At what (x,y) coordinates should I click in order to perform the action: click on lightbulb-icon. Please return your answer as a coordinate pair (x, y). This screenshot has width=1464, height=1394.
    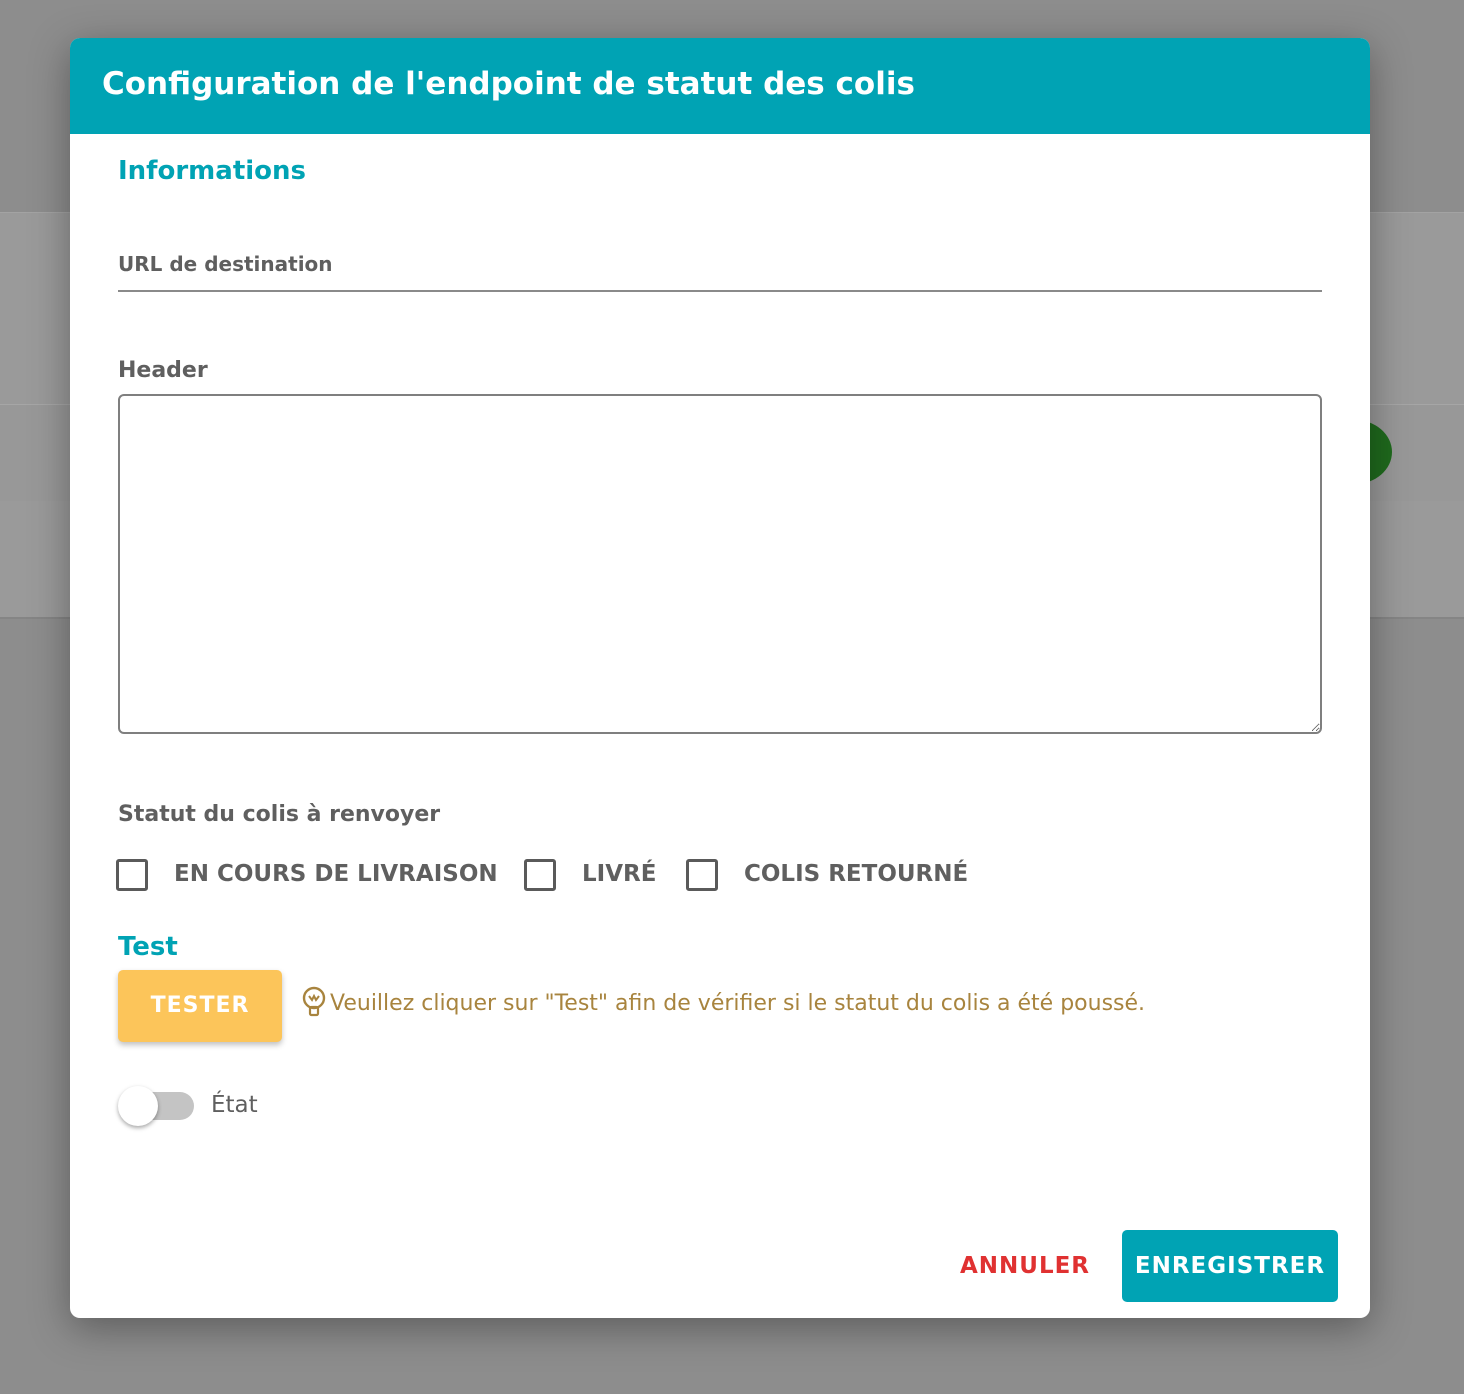
    Looking at the image, I should click on (314, 1001).